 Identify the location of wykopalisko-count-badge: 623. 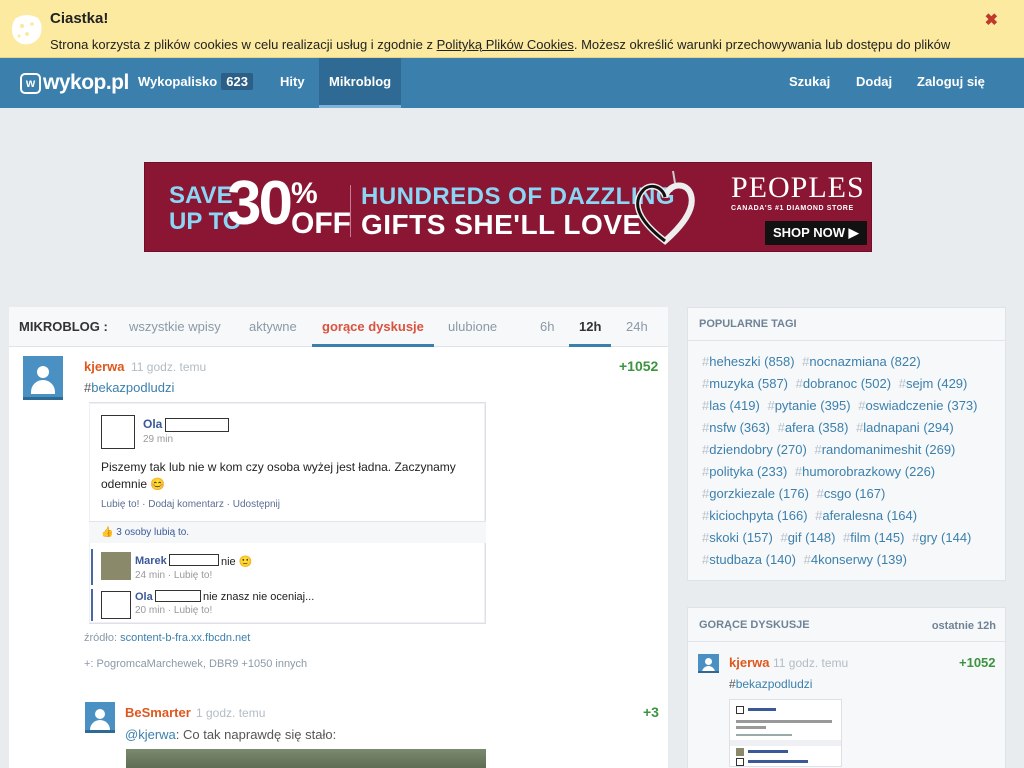
(237, 81).